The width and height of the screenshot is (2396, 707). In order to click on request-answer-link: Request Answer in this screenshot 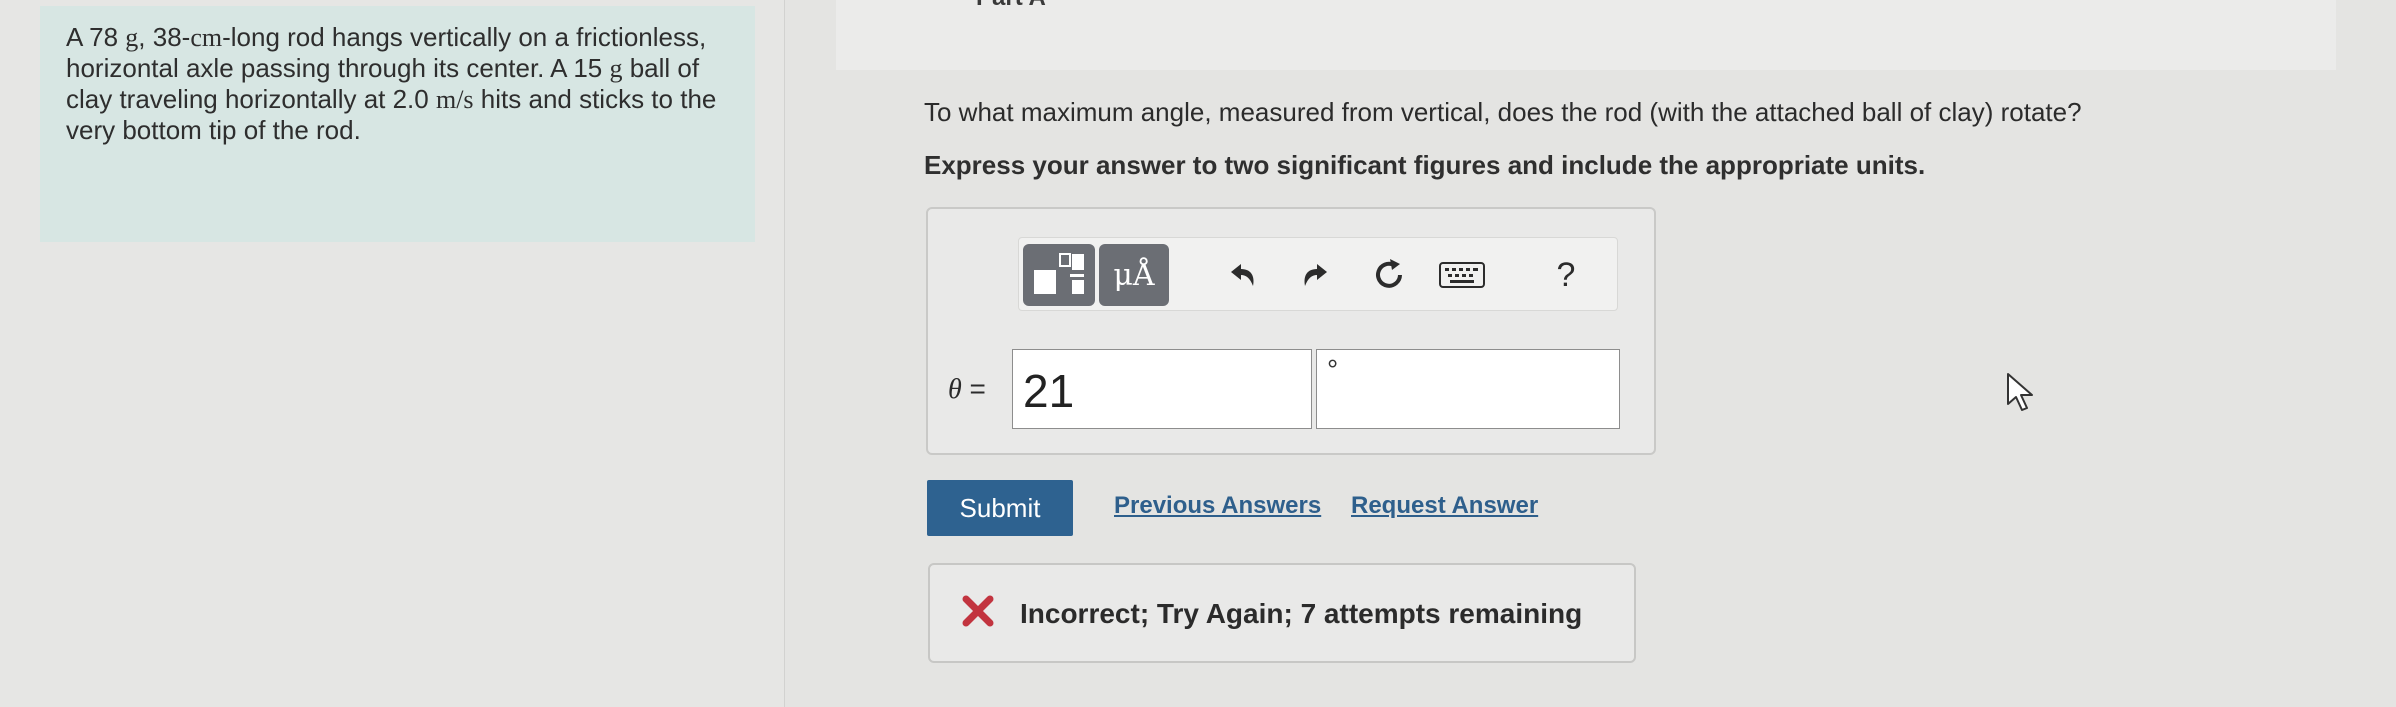, I will do `click(1444, 506)`.